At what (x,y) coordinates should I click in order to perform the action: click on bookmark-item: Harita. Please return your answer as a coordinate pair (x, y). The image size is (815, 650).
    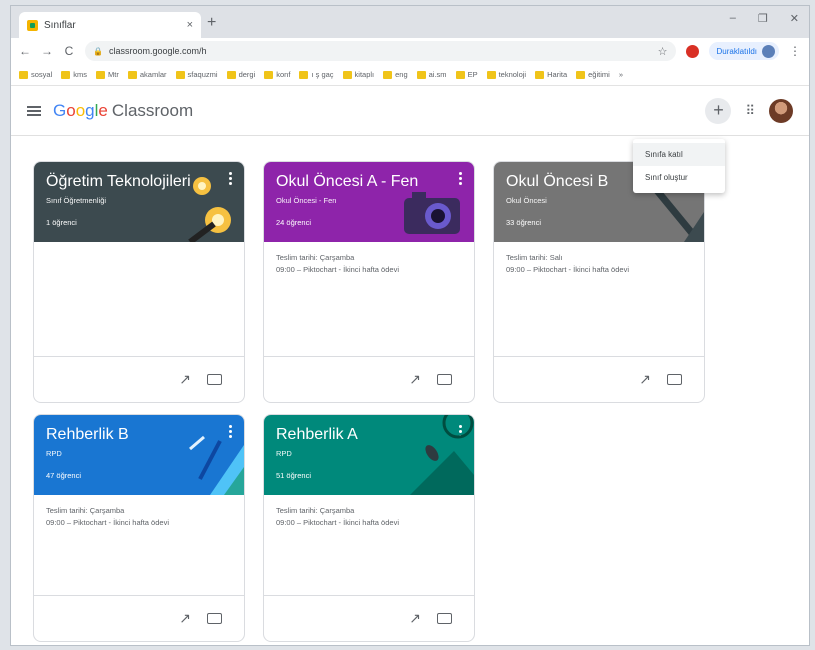
    Looking at the image, I should click on (551, 74).